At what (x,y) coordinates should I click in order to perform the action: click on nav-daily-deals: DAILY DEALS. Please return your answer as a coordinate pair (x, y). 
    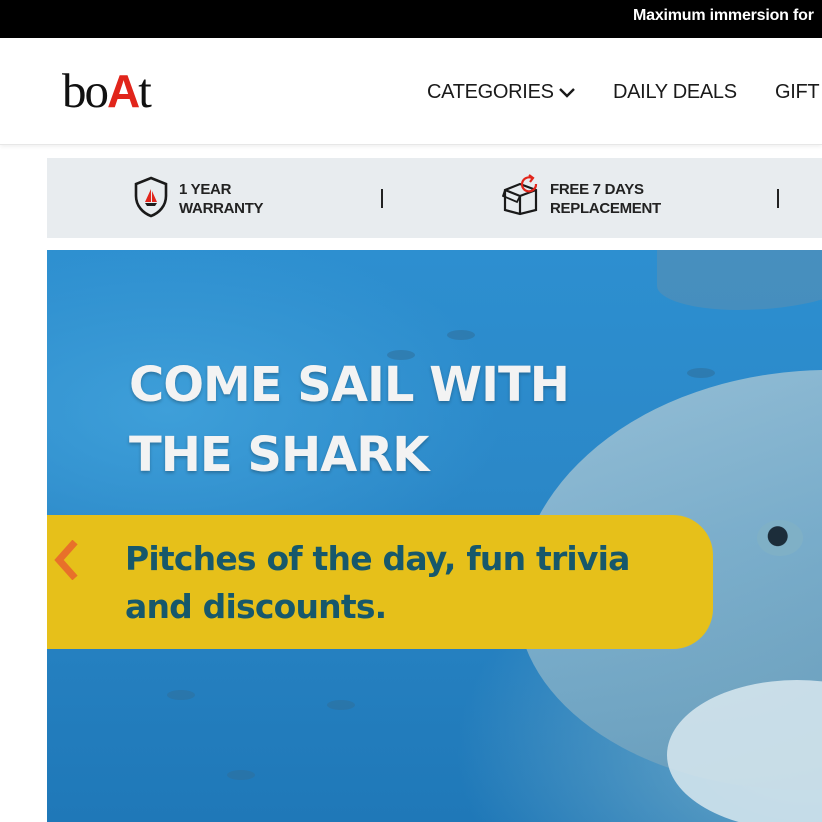
    Looking at the image, I should click on (675, 92).